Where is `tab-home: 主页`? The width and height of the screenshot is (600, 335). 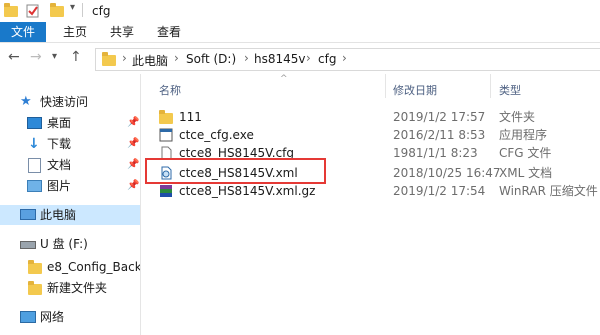
tab-home: 主页 is located at coordinates (75, 32).